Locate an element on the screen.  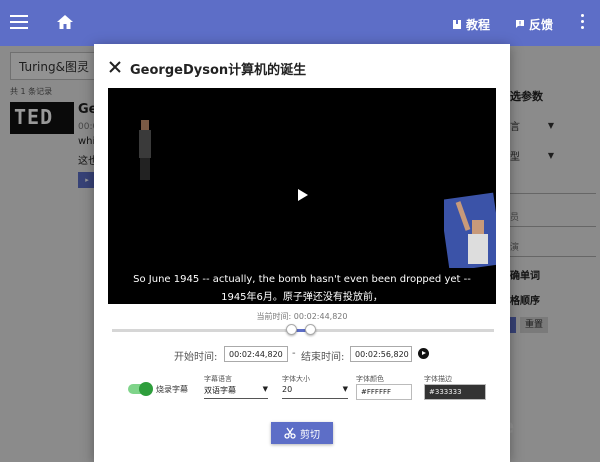
cut-label: 剪切 is located at coordinates (310, 435).